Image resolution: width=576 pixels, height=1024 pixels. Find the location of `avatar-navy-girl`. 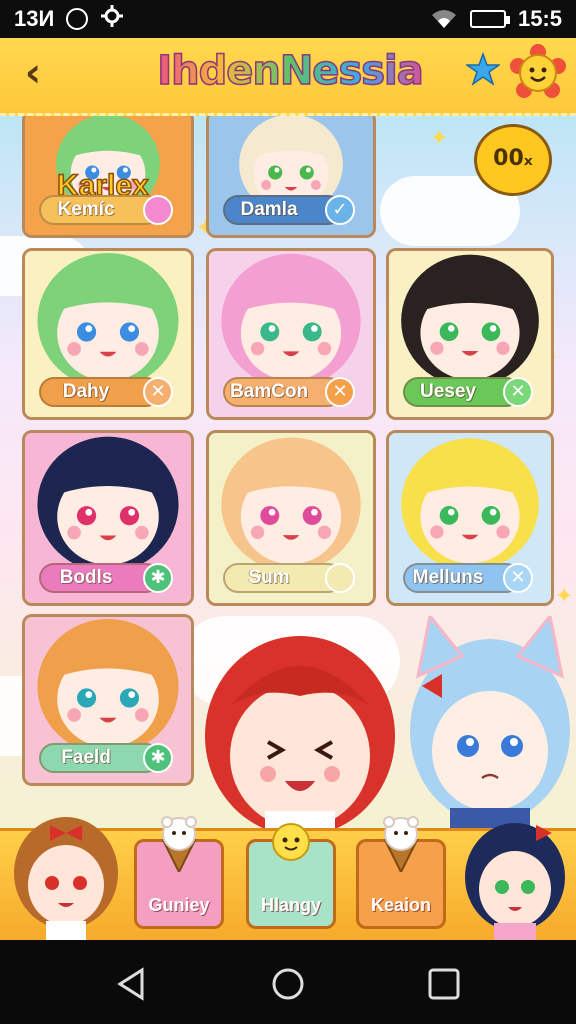

avatar-navy-girl is located at coordinates (515, 877).